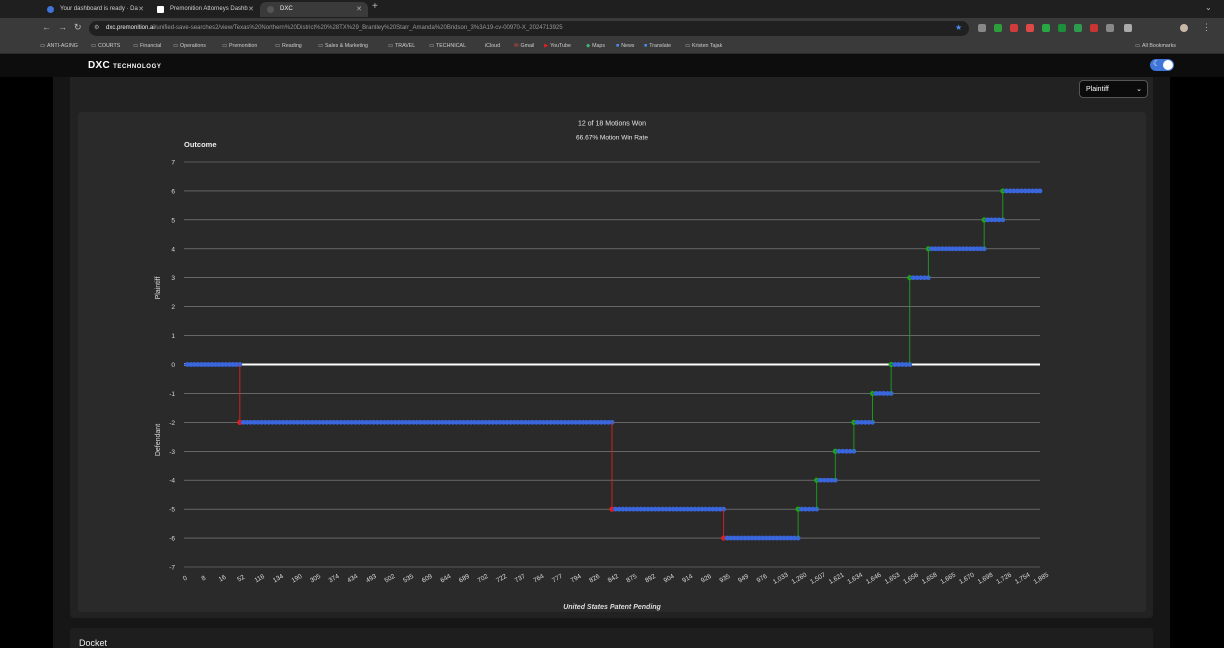  What do you see at coordinates (204, 579) in the screenshot?
I see `x-tick-label: 8` at bounding box center [204, 579].